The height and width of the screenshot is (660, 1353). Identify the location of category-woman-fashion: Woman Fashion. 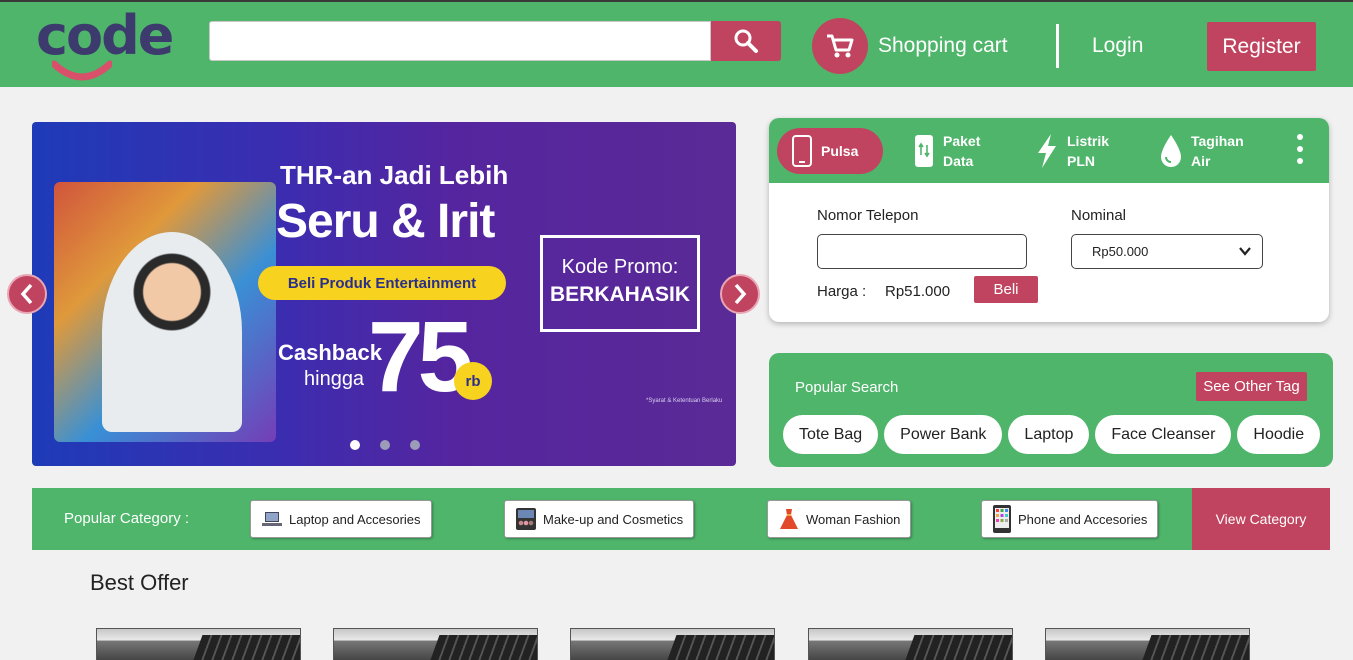
(839, 519).